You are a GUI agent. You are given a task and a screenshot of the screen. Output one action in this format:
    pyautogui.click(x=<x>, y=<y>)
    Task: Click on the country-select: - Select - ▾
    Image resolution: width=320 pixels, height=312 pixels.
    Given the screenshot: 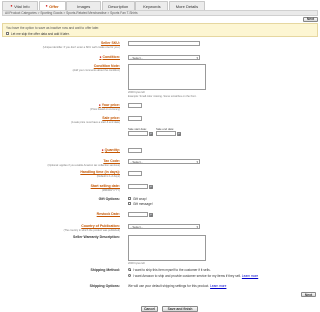 What is the action you would take?
    pyautogui.click(x=164, y=226)
    